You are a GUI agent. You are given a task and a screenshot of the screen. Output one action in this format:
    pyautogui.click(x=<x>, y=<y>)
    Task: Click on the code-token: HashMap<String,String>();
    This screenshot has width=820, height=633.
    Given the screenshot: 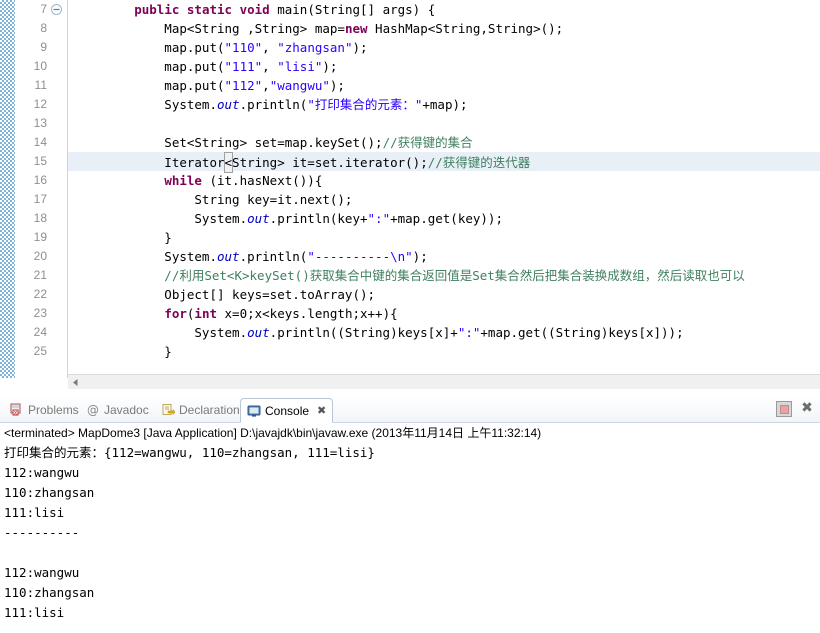 What is the action you would take?
    pyautogui.click(x=469, y=28)
    